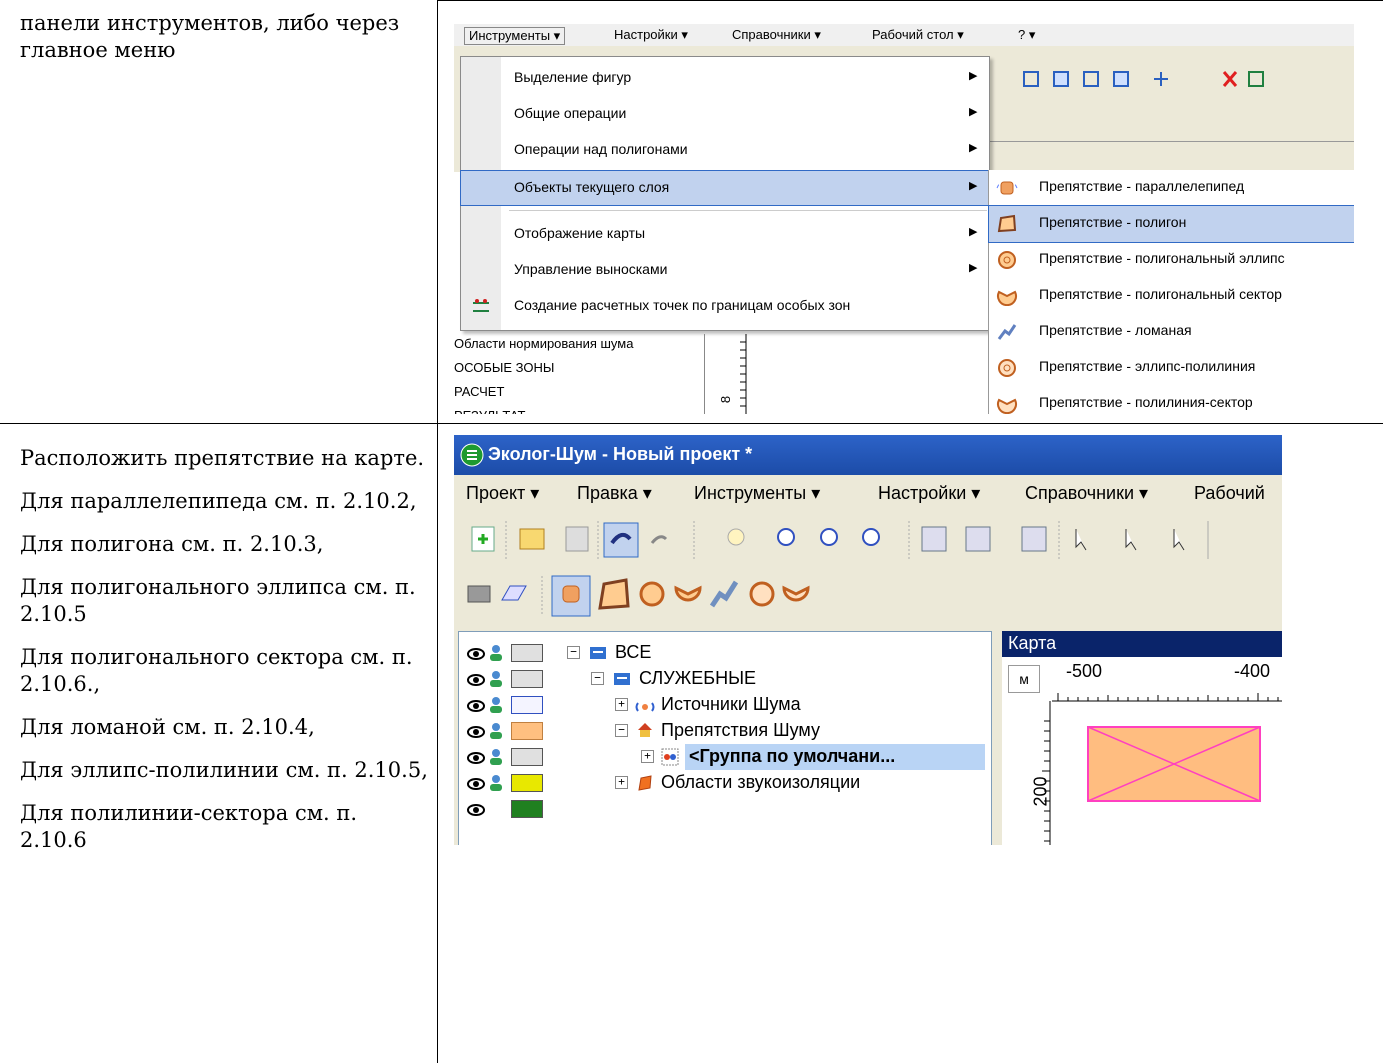 This screenshot has width=1383, height=1063. I want to click on tree-row: − СЛУЖЕБНЫЕ, so click(725, 679).